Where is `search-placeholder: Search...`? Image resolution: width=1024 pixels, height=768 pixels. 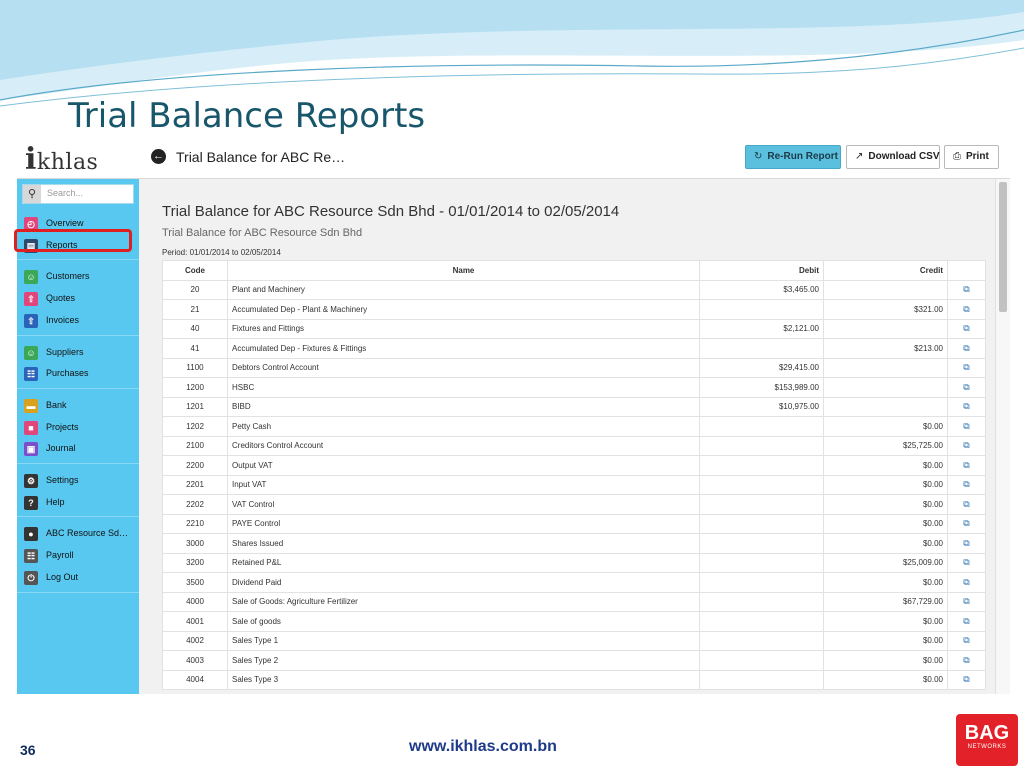 search-placeholder: Search... is located at coordinates (65, 193).